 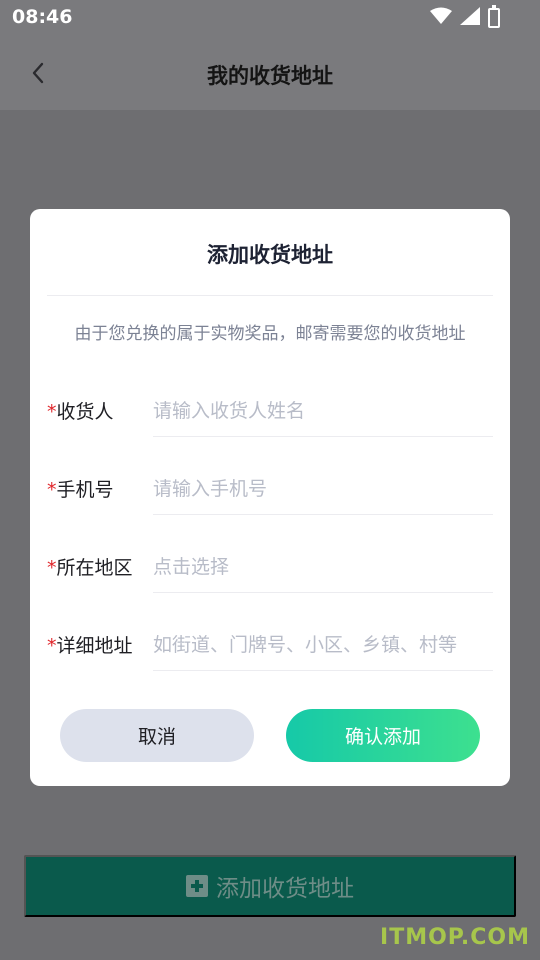 I want to click on dialog-subtitle: 由于您兑换的属于实物奖品，邮寄需要您的收货地址, so click(x=270, y=334).